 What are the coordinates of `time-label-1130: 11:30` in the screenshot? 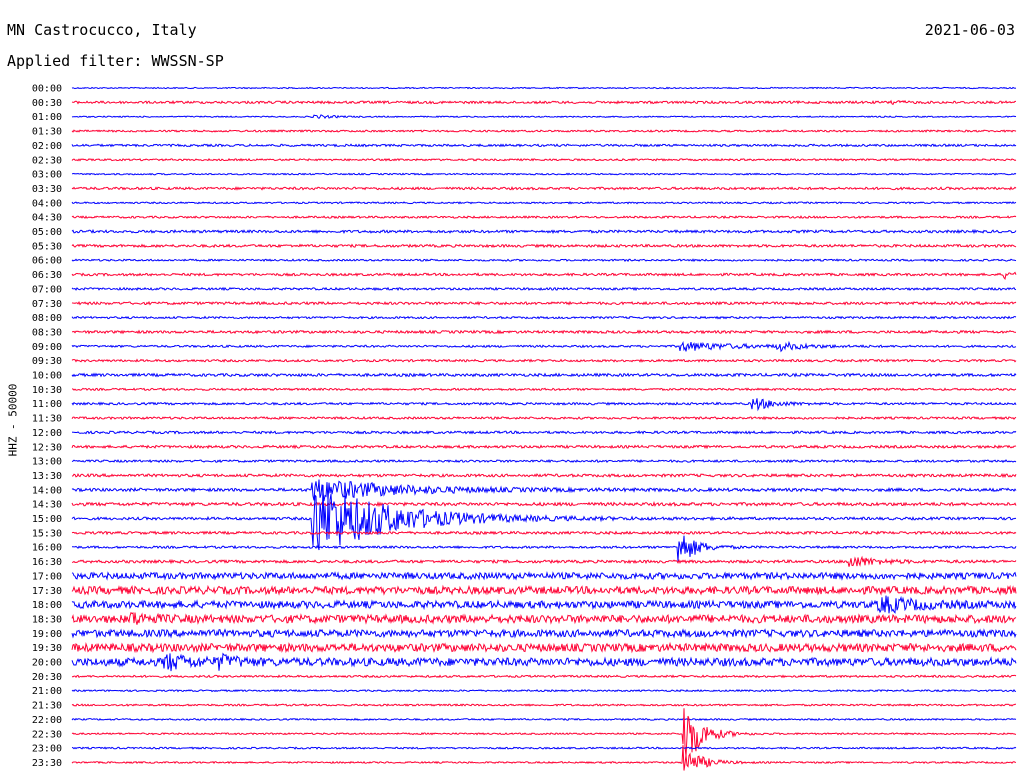 It's located at (47, 419).